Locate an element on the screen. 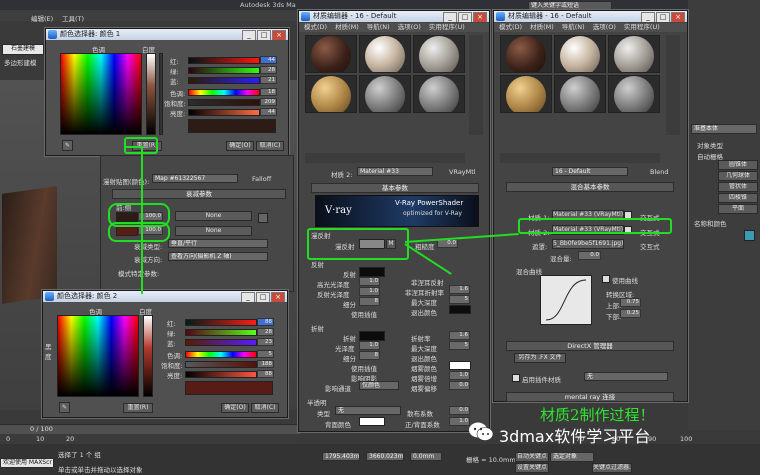 This screenshot has height=475, width=760. ok-button: 确定(O) is located at coordinates (235, 408).